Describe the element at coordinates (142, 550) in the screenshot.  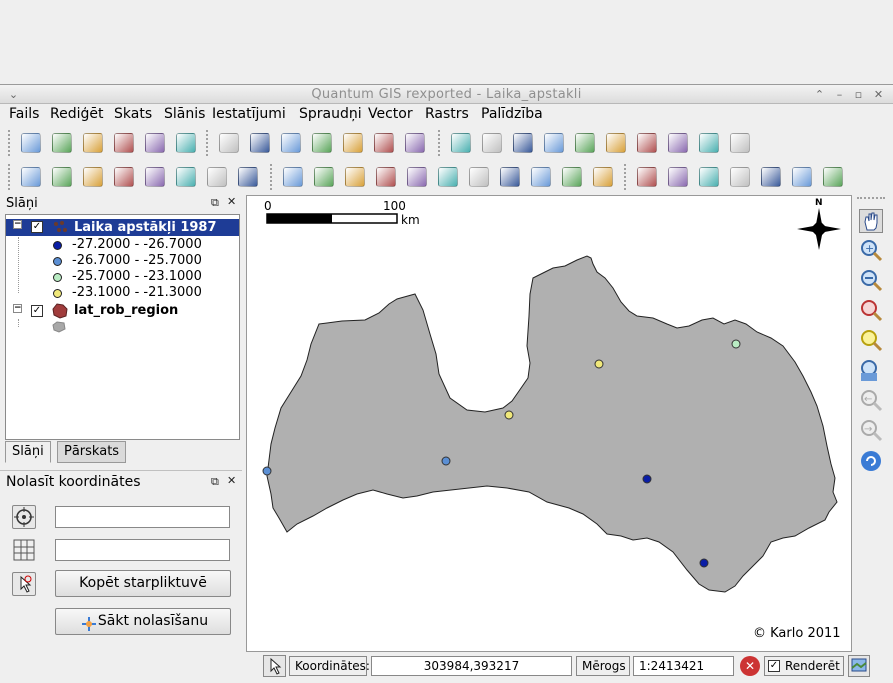
I see `map-coordinate-field` at that location.